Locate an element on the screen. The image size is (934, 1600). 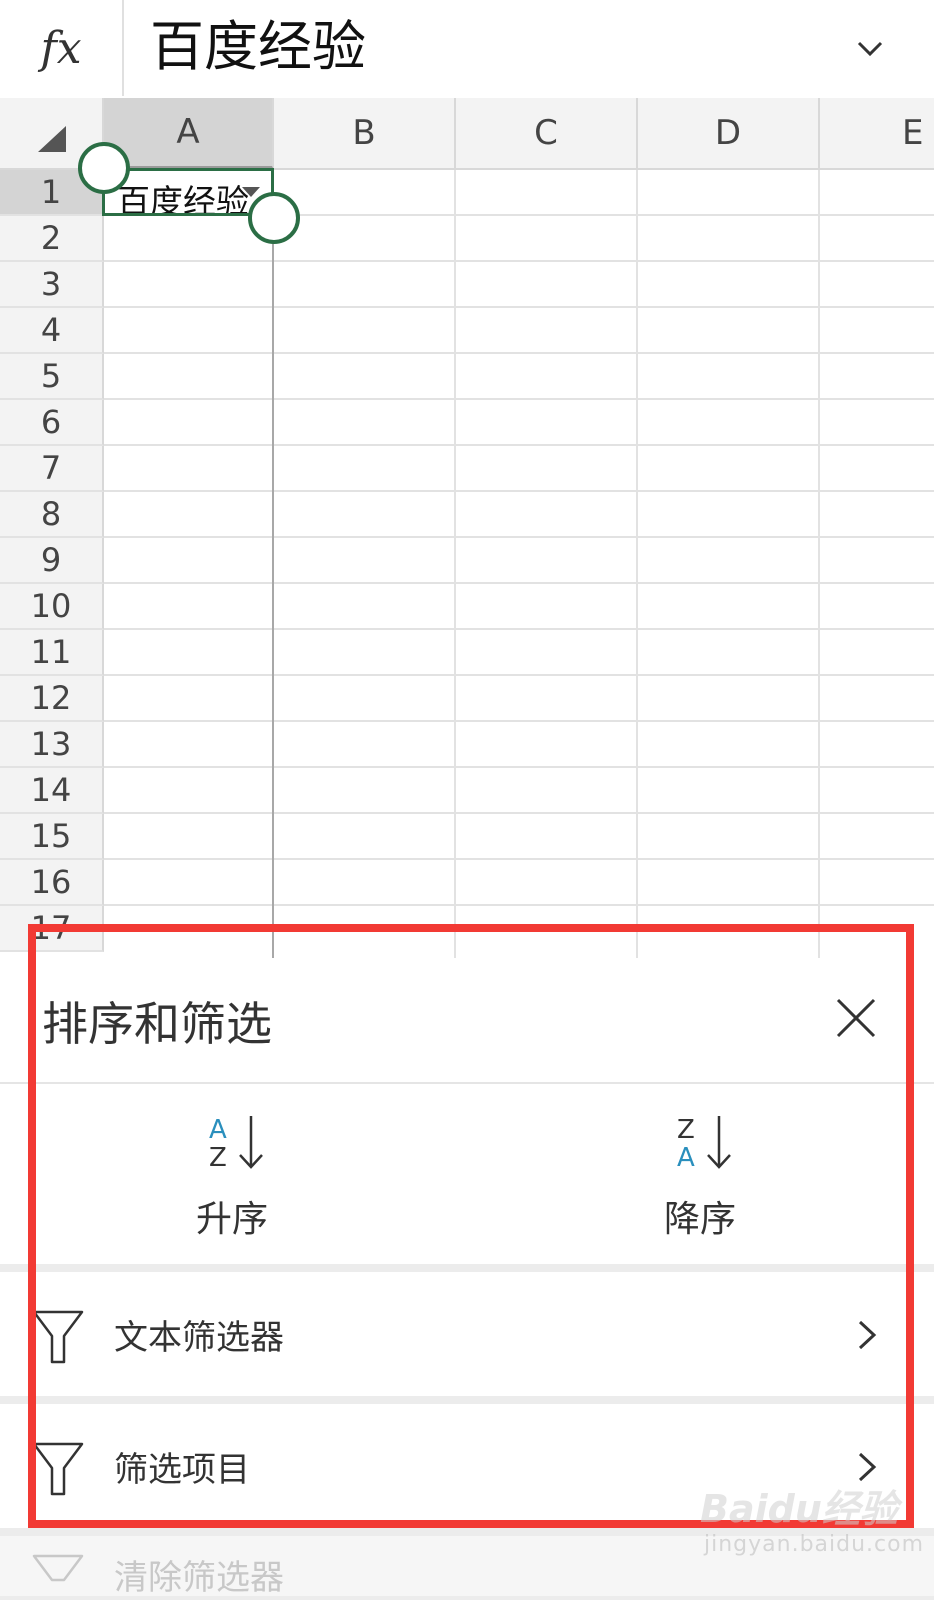
insert-function-button: fx is located at coordinates (62, 48).